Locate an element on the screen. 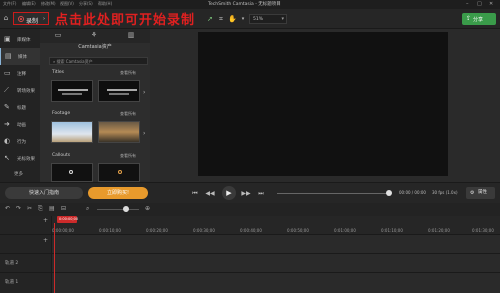 The height and width of the screenshot is (293, 500). sidebar-item-behaviors: ◐ 行为 is located at coordinates (20, 141).